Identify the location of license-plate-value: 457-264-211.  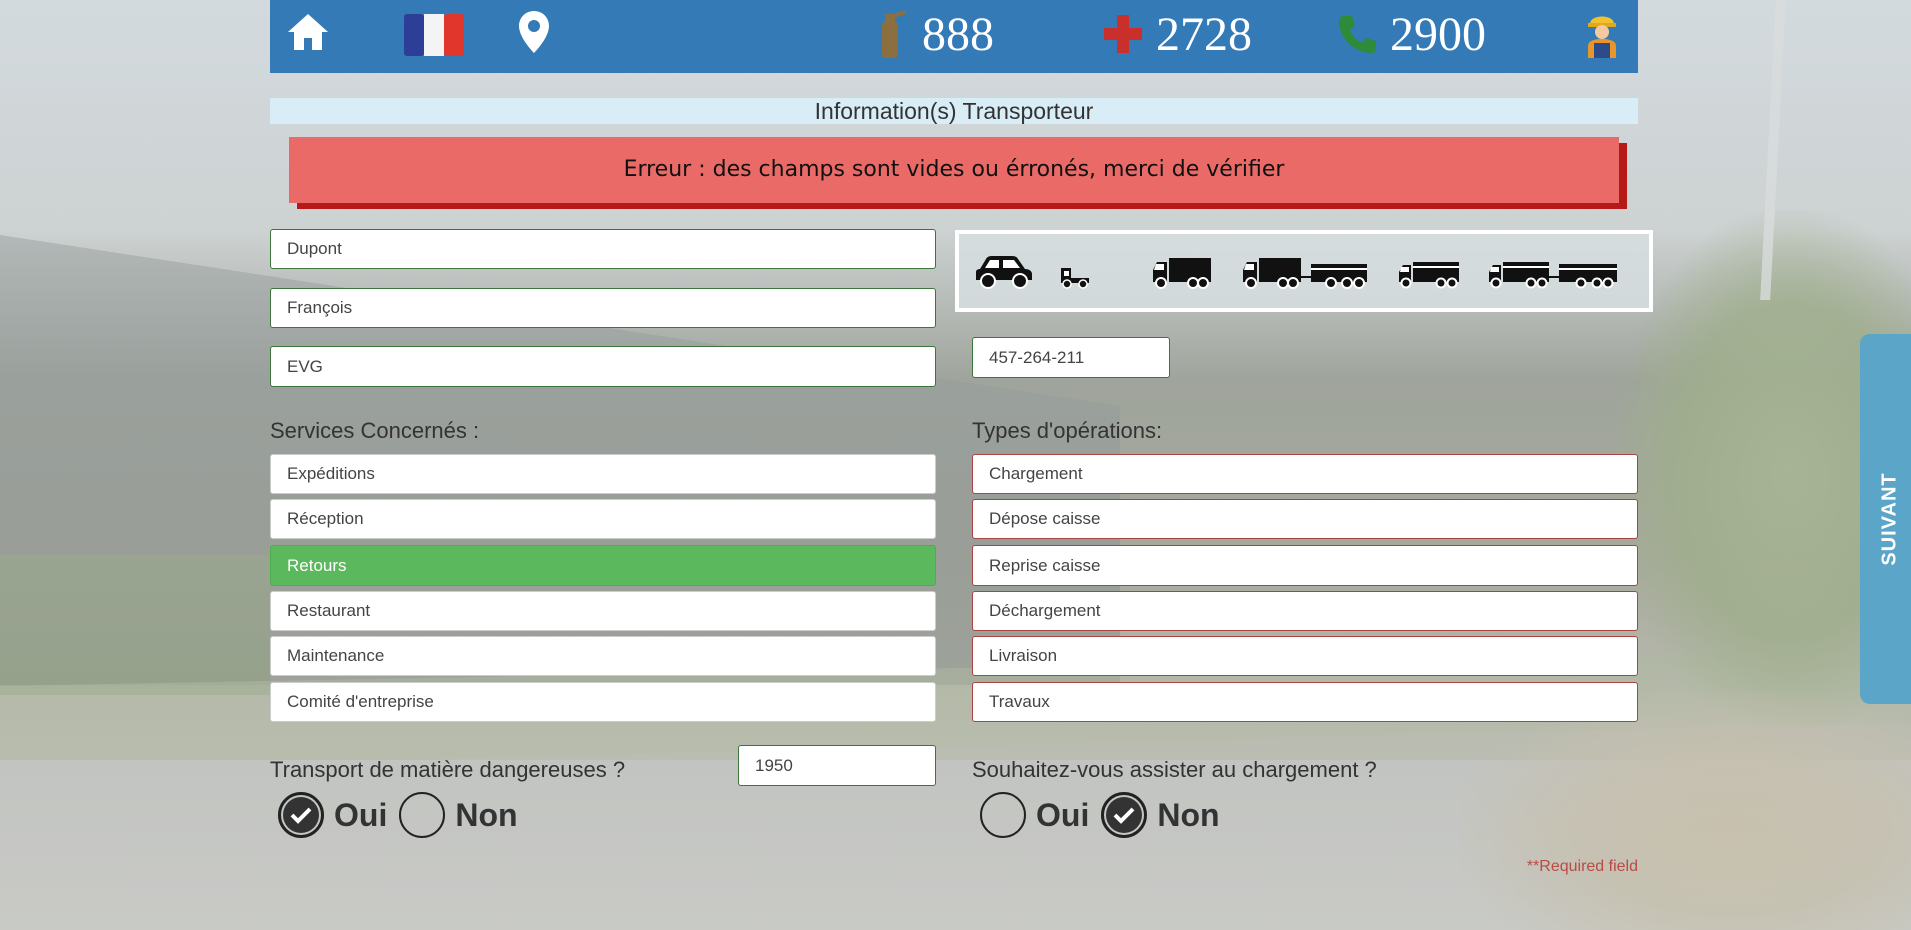
(1037, 357).